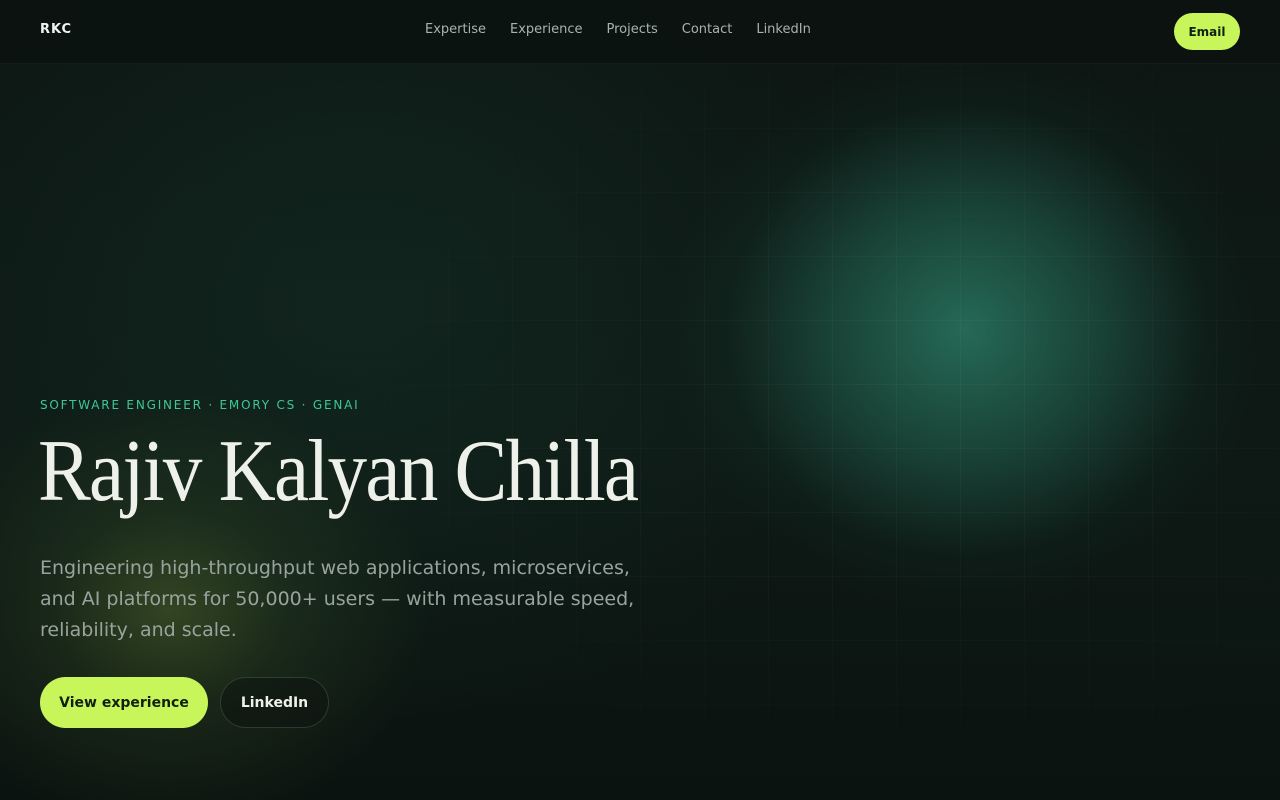  Describe the element at coordinates (707, 29) in the screenshot. I see `nav-link-contact: Contact` at that location.